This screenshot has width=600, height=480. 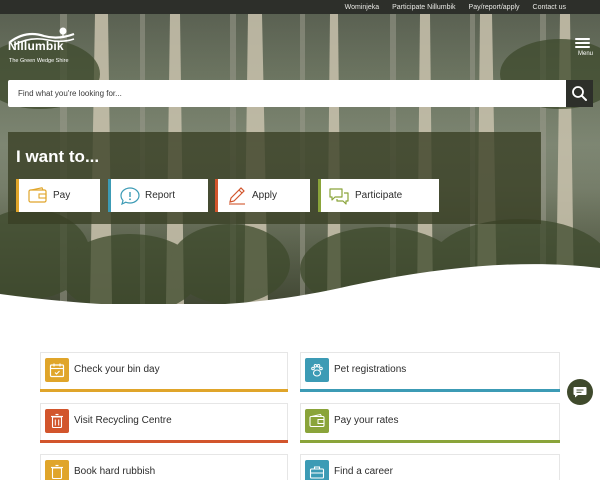 I want to click on chat-button, so click(x=580, y=392).